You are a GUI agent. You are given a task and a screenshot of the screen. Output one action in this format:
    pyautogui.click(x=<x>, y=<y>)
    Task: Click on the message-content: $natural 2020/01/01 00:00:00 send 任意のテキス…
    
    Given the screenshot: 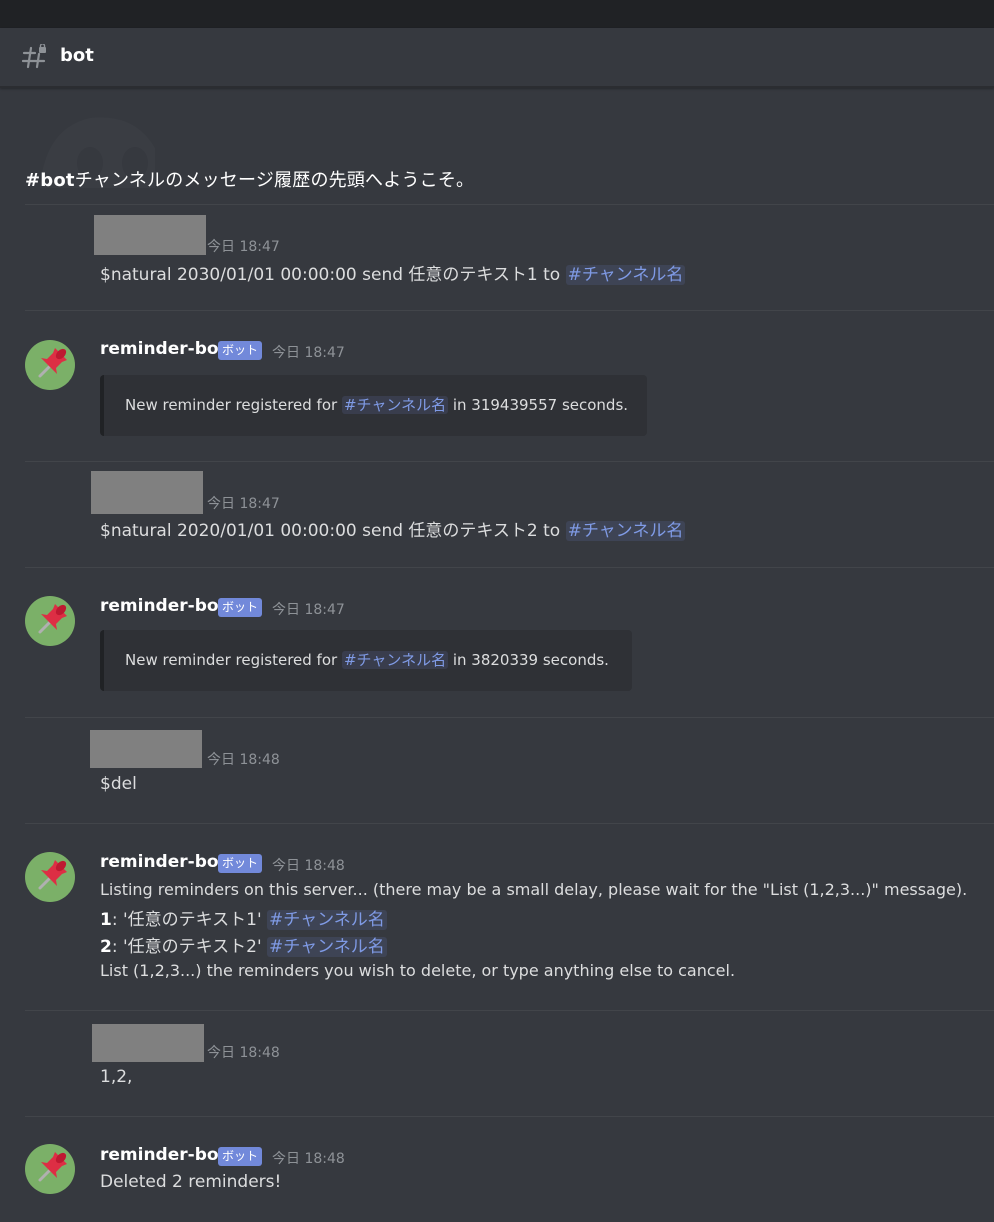 What is the action you would take?
    pyautogui.click(x=333, y=531)
    